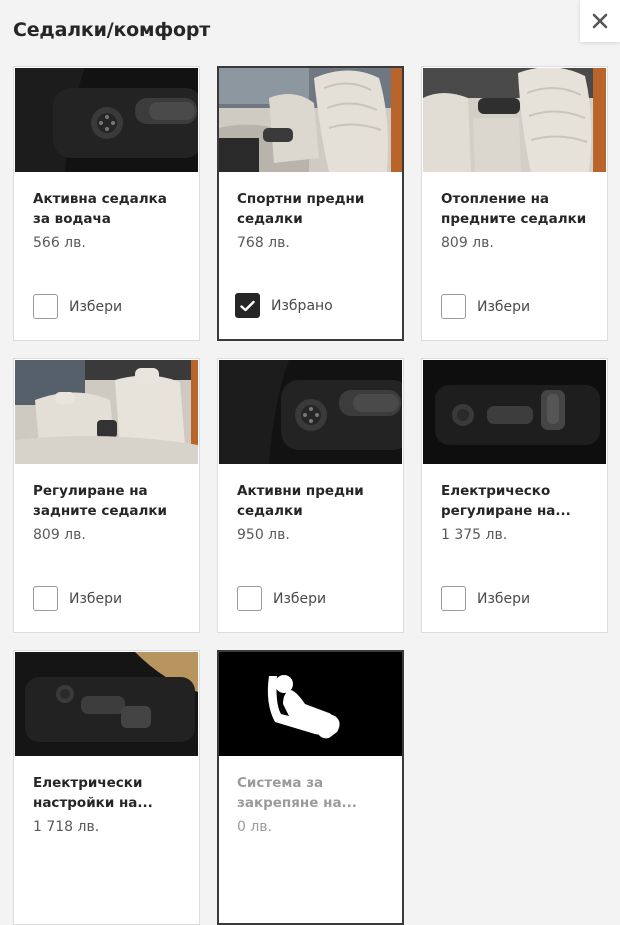 The width and height of the screenshot is (620, 925). I want to click on option-name: Активни предни седалки, so click(300, 501).